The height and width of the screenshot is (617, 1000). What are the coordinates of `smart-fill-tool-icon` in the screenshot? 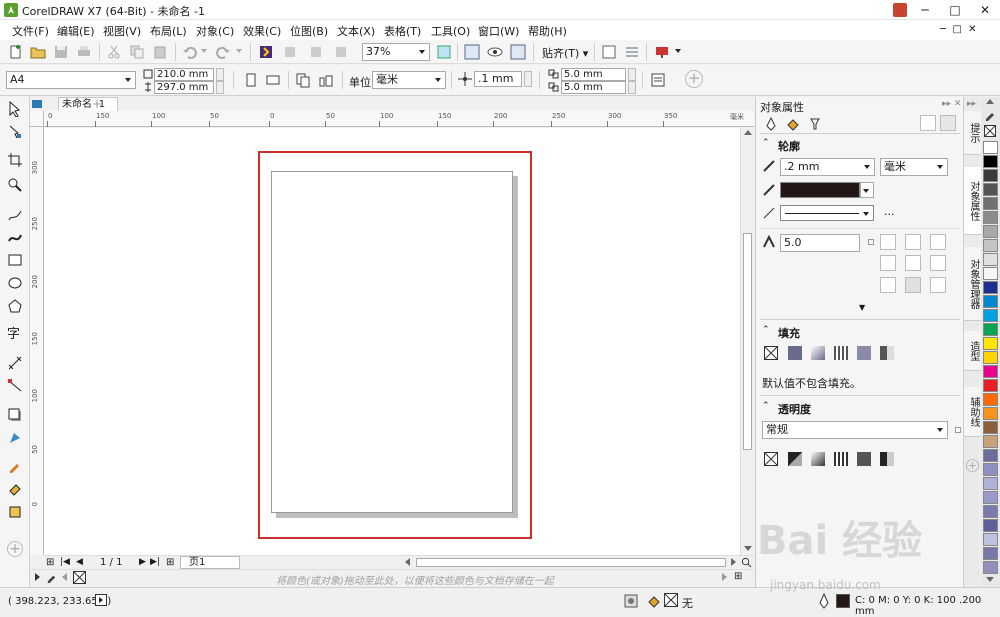 It's located at (15, 512).